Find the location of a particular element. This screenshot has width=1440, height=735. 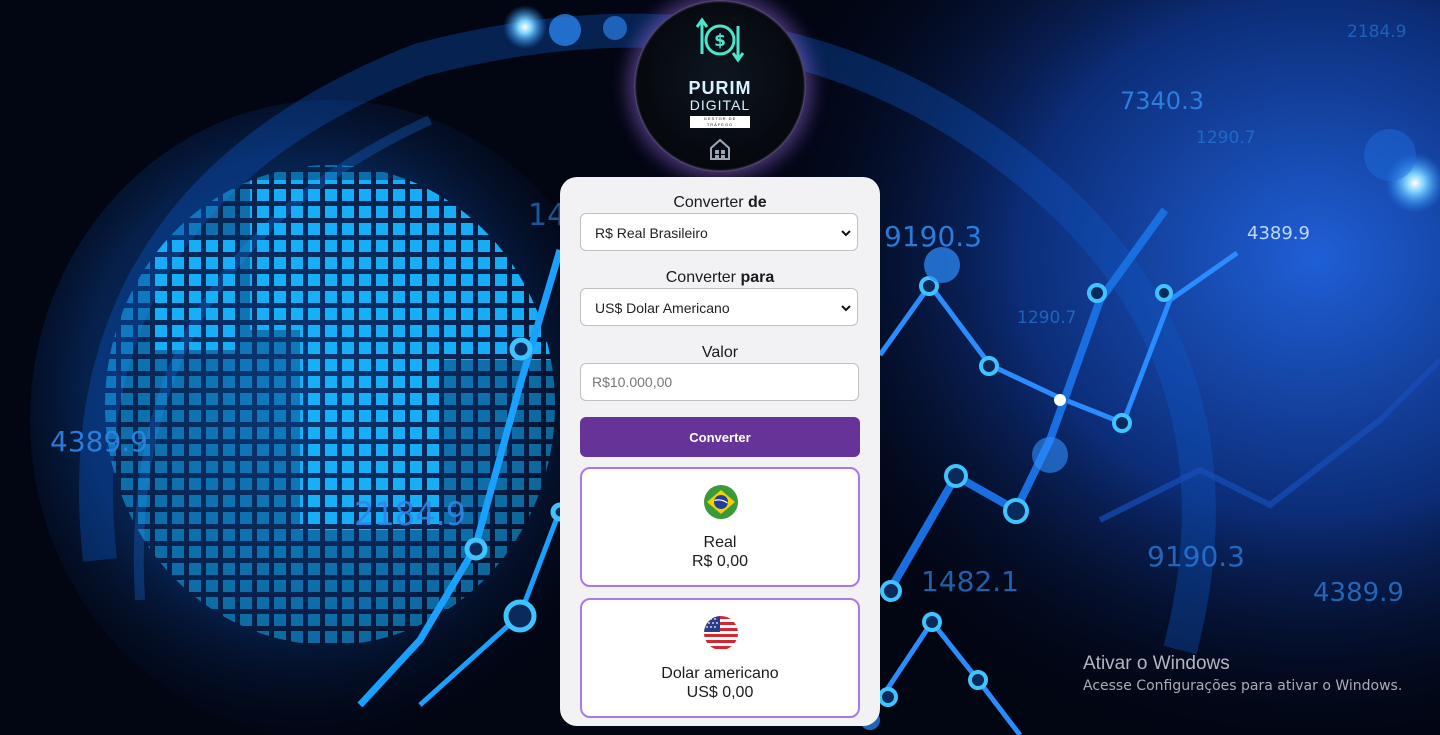

purim-digital-logo: $ PURIM DIGITAL GESTOR DE TRÁFEGO is located at coordinates (720, 86).